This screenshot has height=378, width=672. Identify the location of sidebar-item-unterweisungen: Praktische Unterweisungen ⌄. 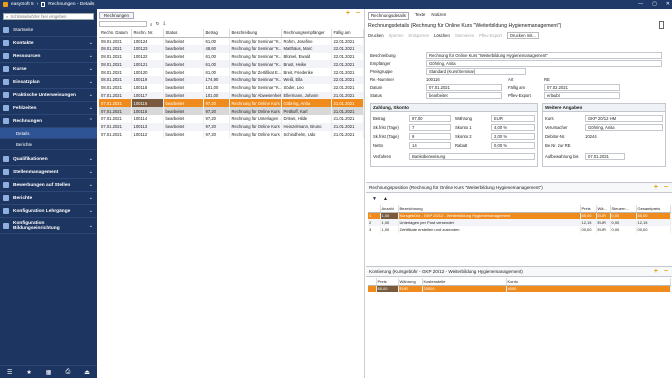
(48, 95).